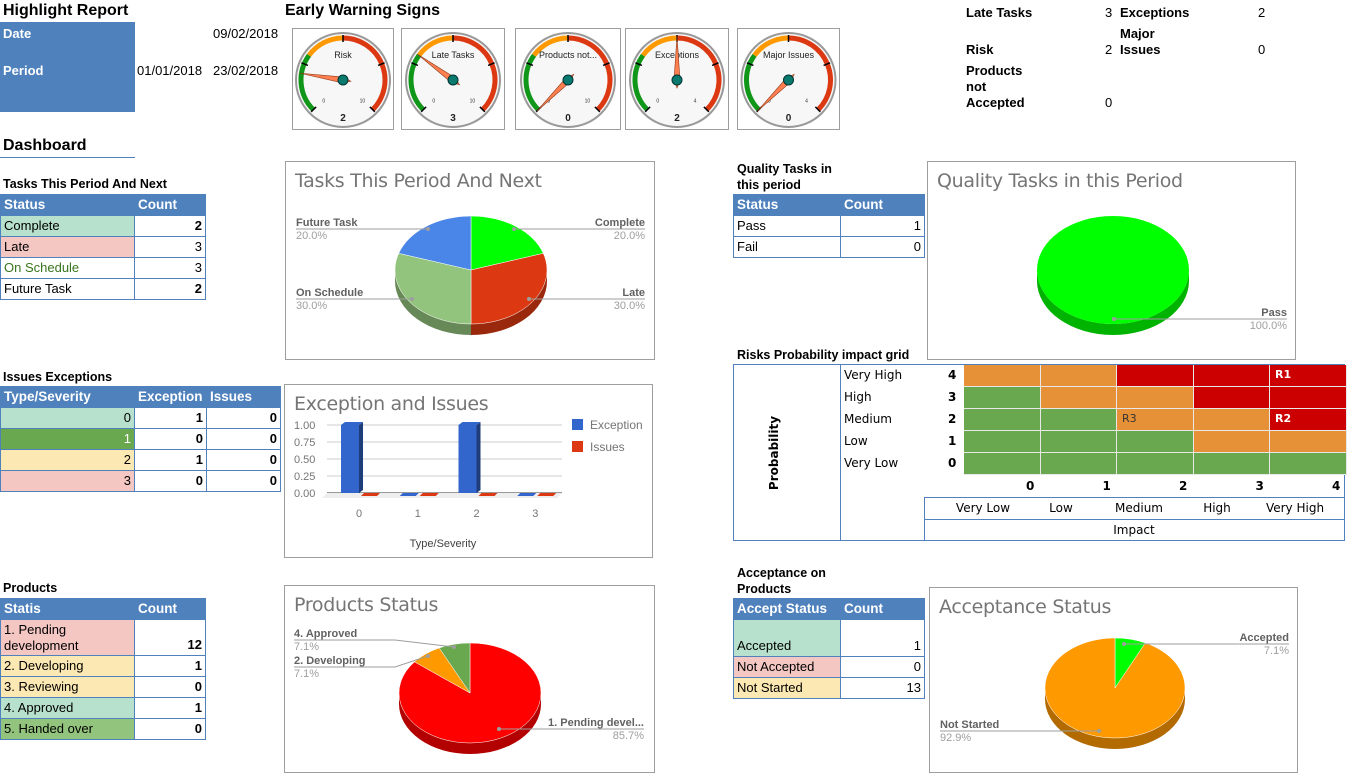  Describe the element at coordinates (41, 645) in the screenshot. I see `product-status-line-2: development` at that location.